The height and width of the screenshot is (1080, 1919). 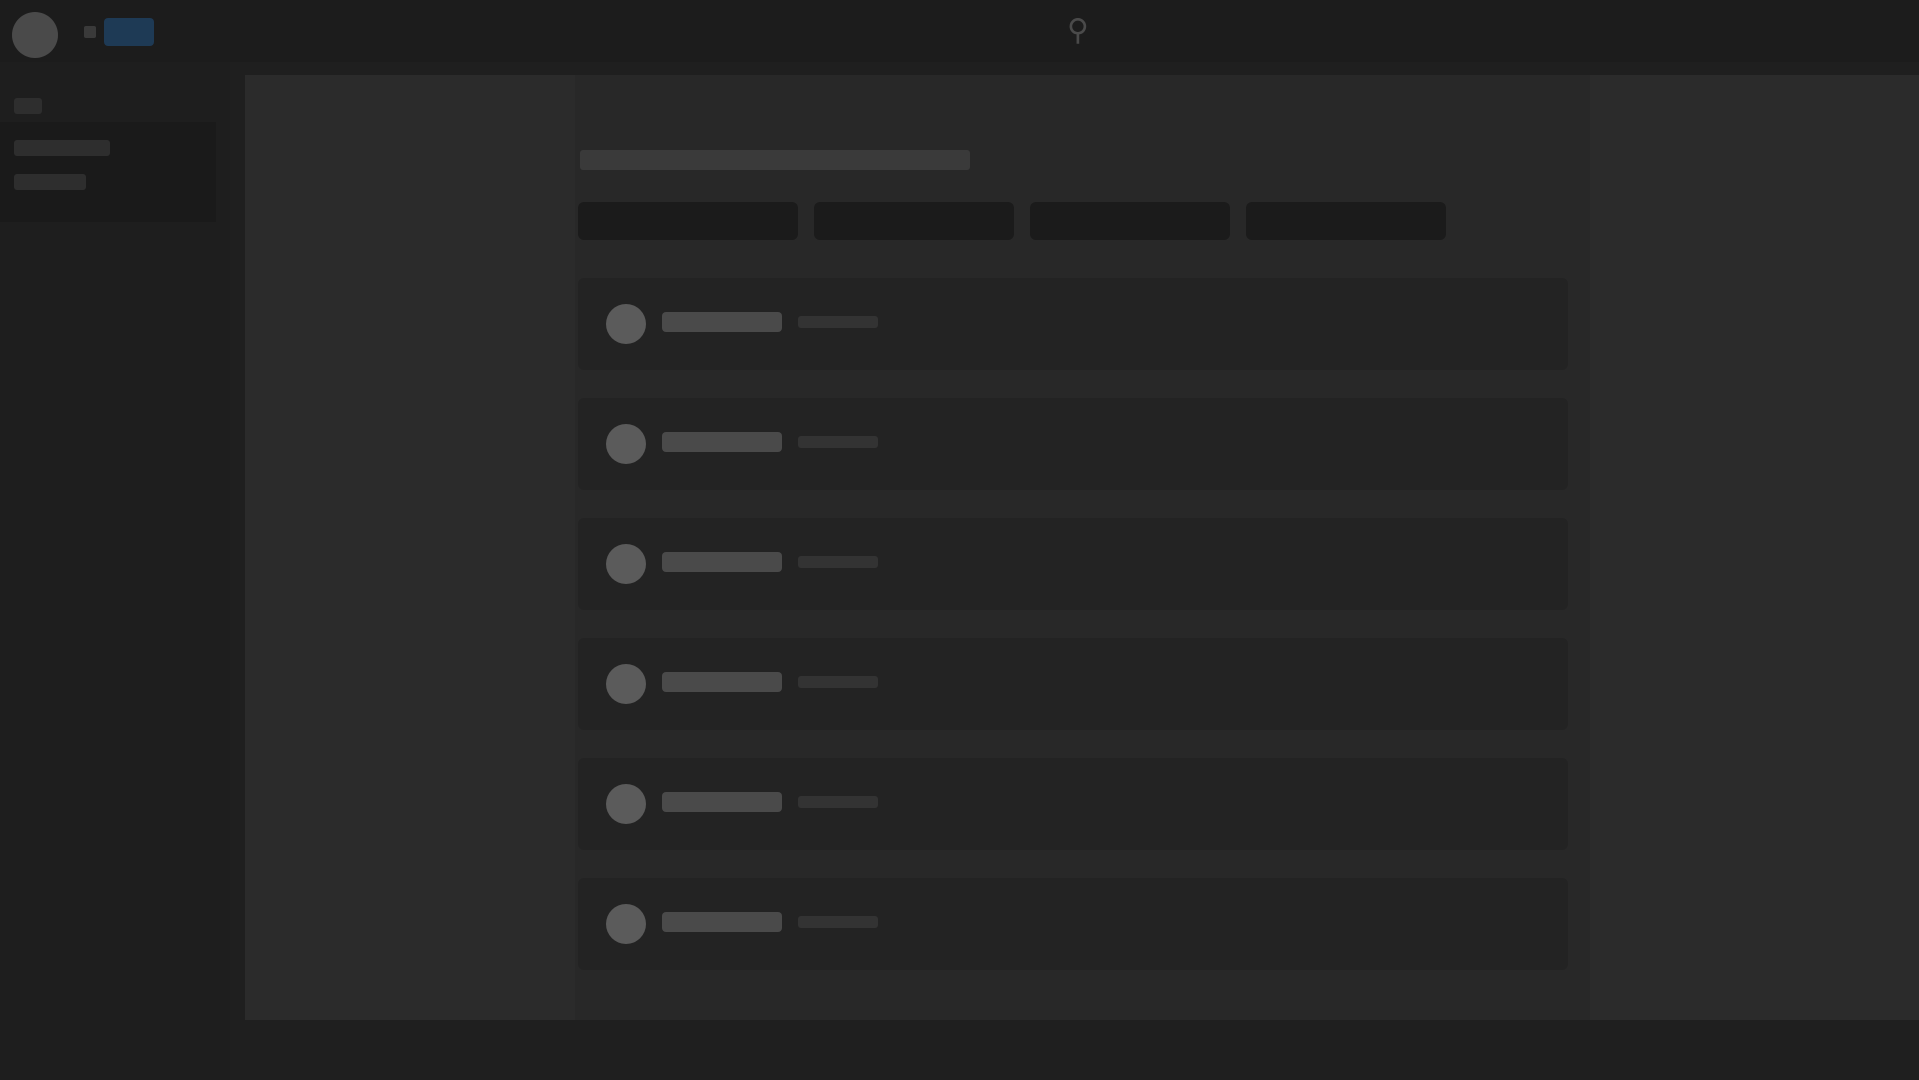 What do you see at coordinates (35, 35) in the screenshot?
I see `app-logo-icon` at bounding box center [35, 35].